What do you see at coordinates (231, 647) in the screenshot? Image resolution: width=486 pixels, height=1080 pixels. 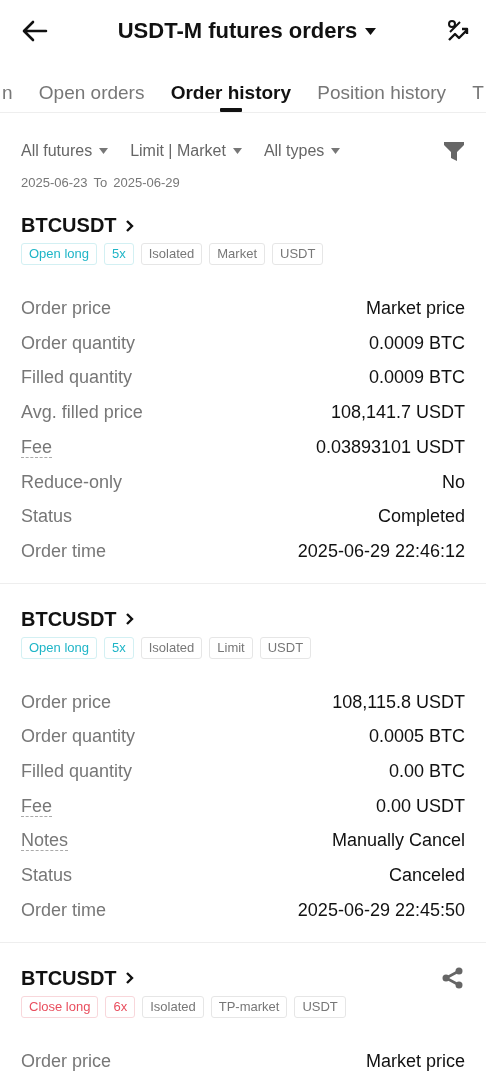 I see `tag: Limit` at bounding box center [231, 647].